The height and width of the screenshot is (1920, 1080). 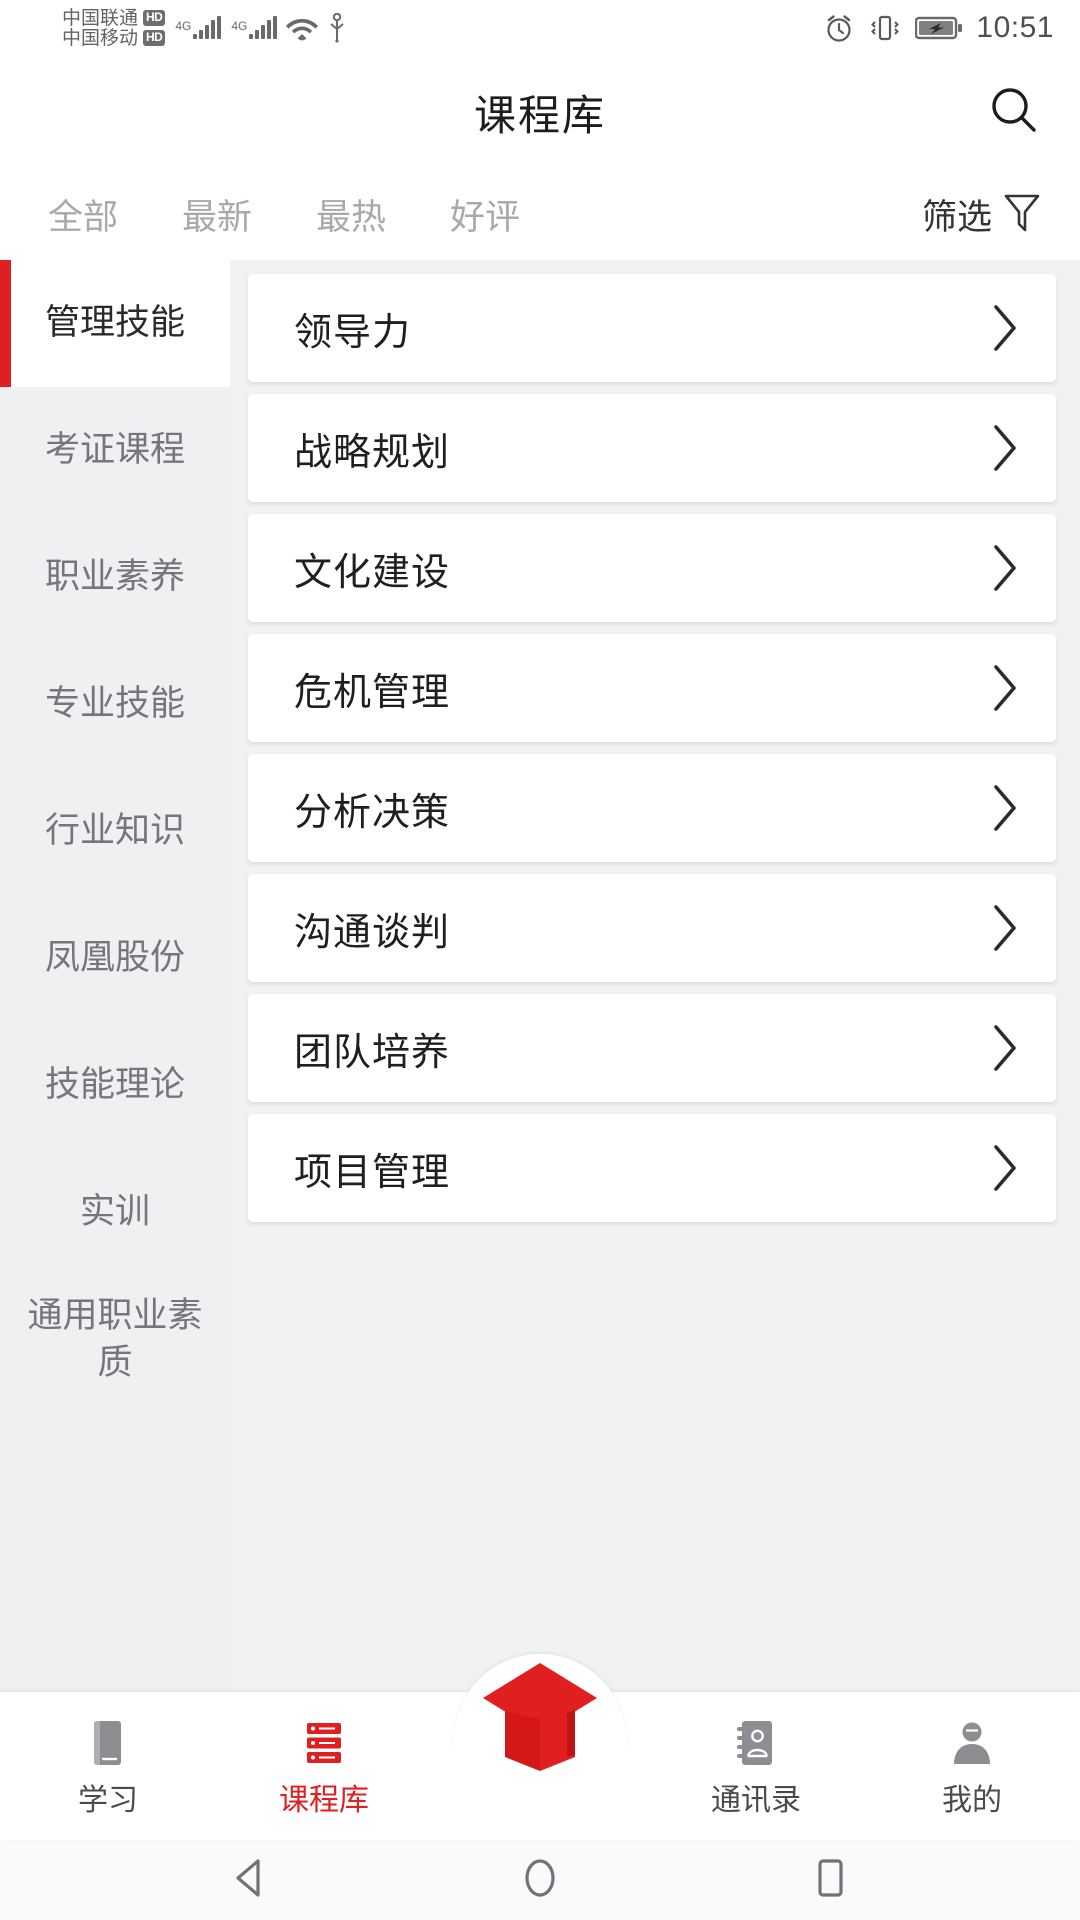 What do you see at coordinates (972, 1800) in the screenshot?
I see `nav-label: 我的` at bounding box center [972, 1800].